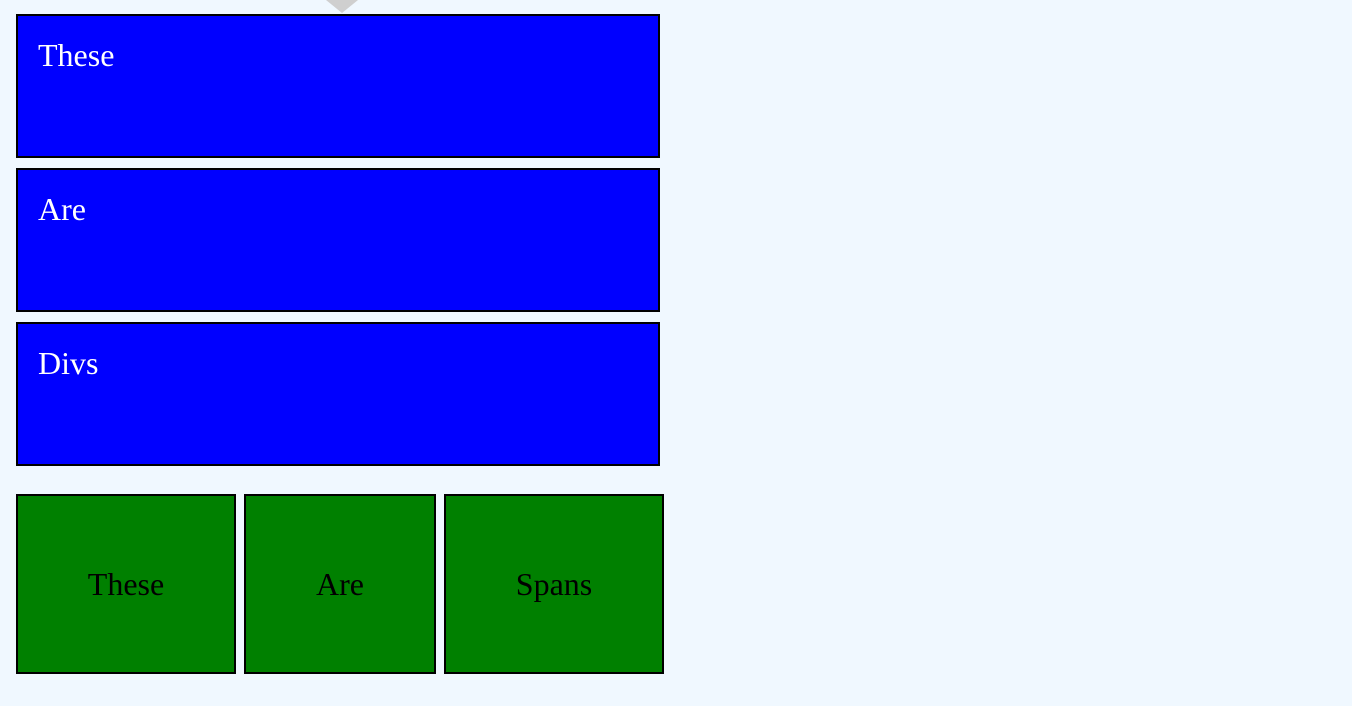 The width and height of the screenshot is (1352, 706). I want to click on div-box-3: Divs, so click(338, 394).